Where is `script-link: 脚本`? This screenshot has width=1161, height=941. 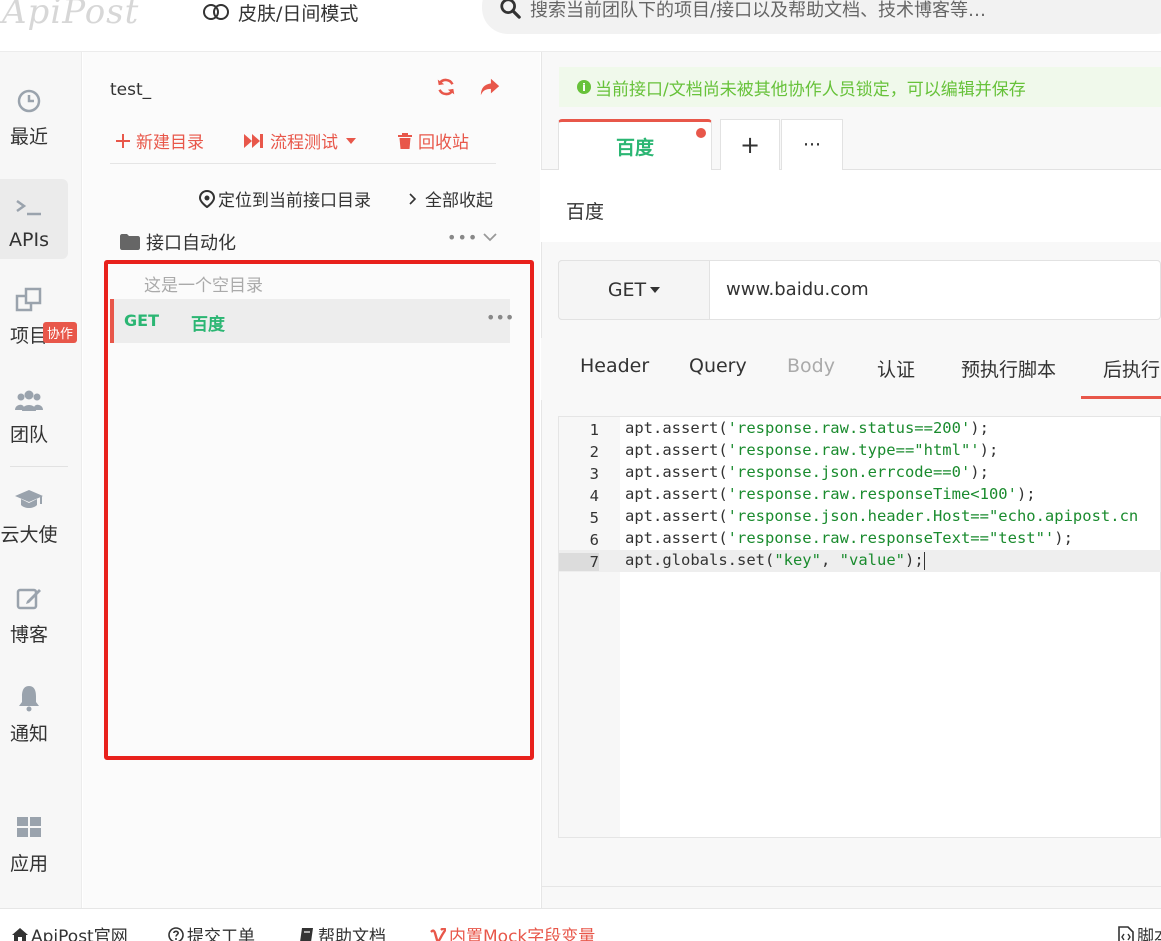
script-link: 脚本 is located at coordinates (1139, 931).